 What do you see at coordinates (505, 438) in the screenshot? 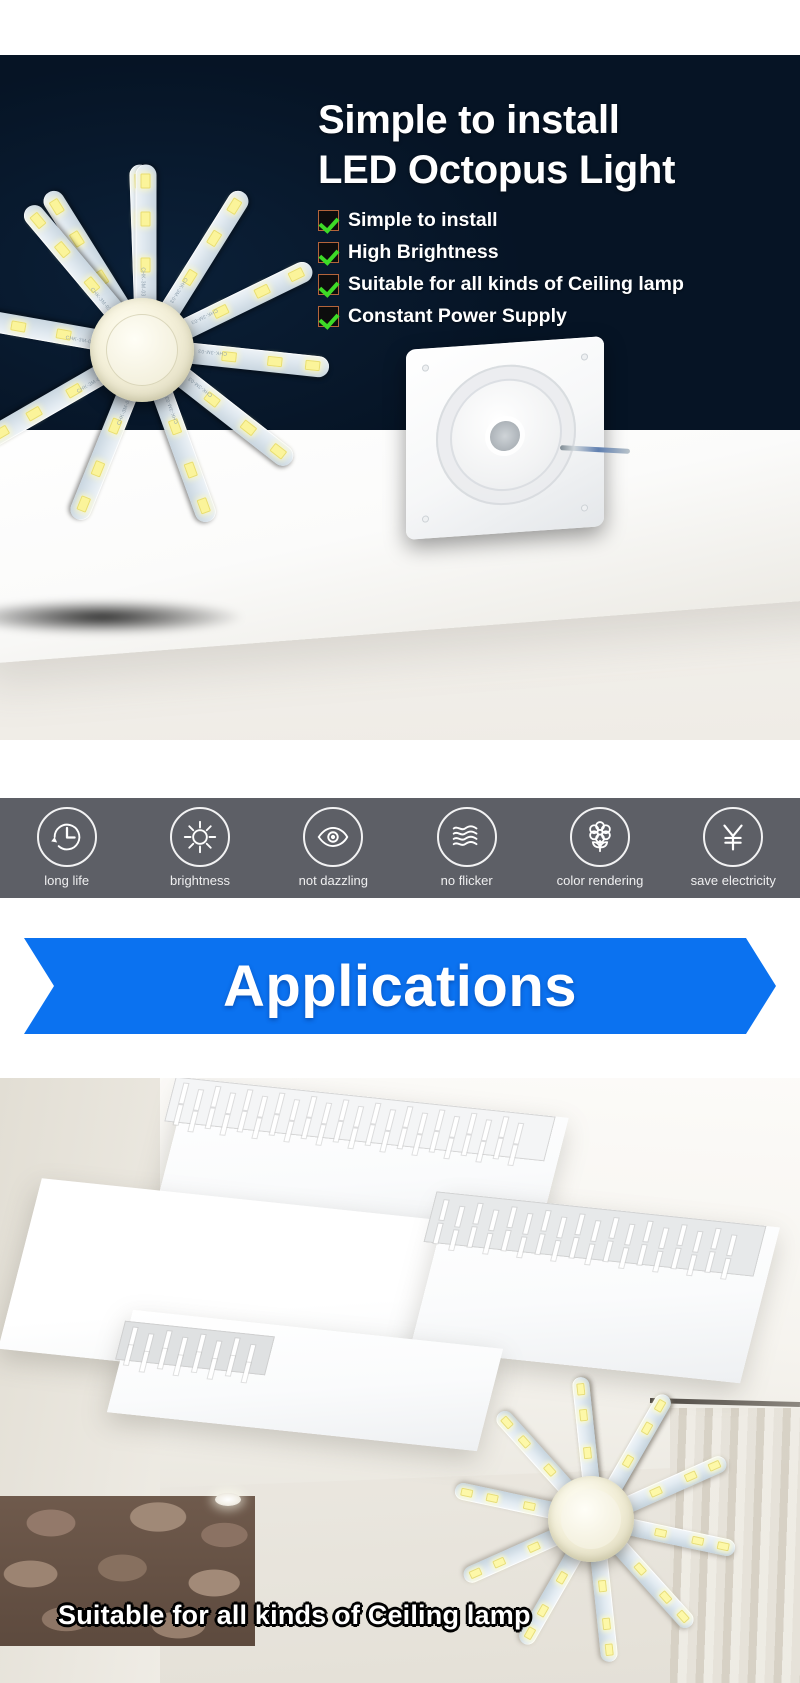
I see `led-driver-module` at bounding box center [505, 438].